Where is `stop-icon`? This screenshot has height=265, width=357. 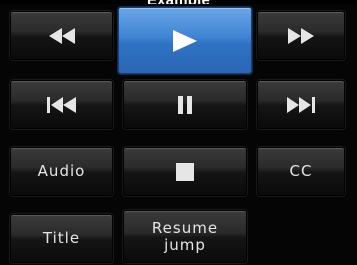
stop-icon is located at coordinates (185, 171).